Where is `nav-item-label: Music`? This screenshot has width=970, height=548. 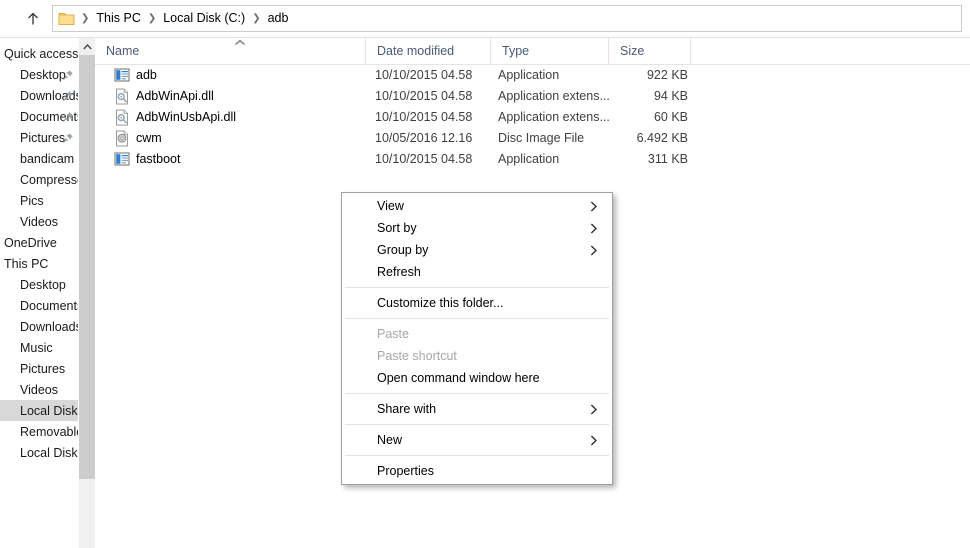 nav-item-label: Music is located at coordinates (36, 347).